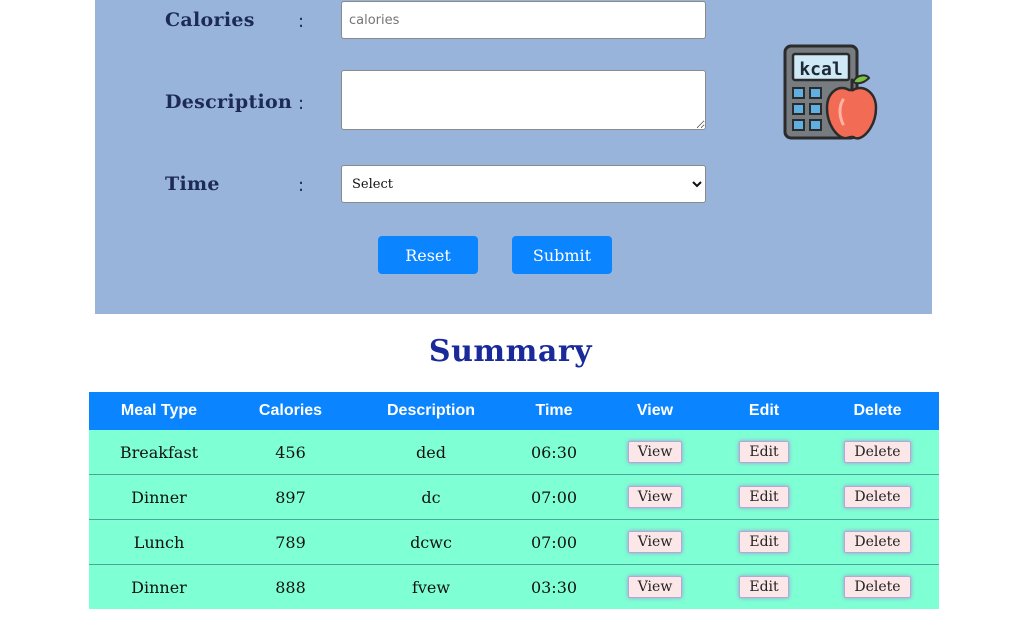 The image size is (1021, 621). I want to click on header-delete: Delete, so click(877, 411).